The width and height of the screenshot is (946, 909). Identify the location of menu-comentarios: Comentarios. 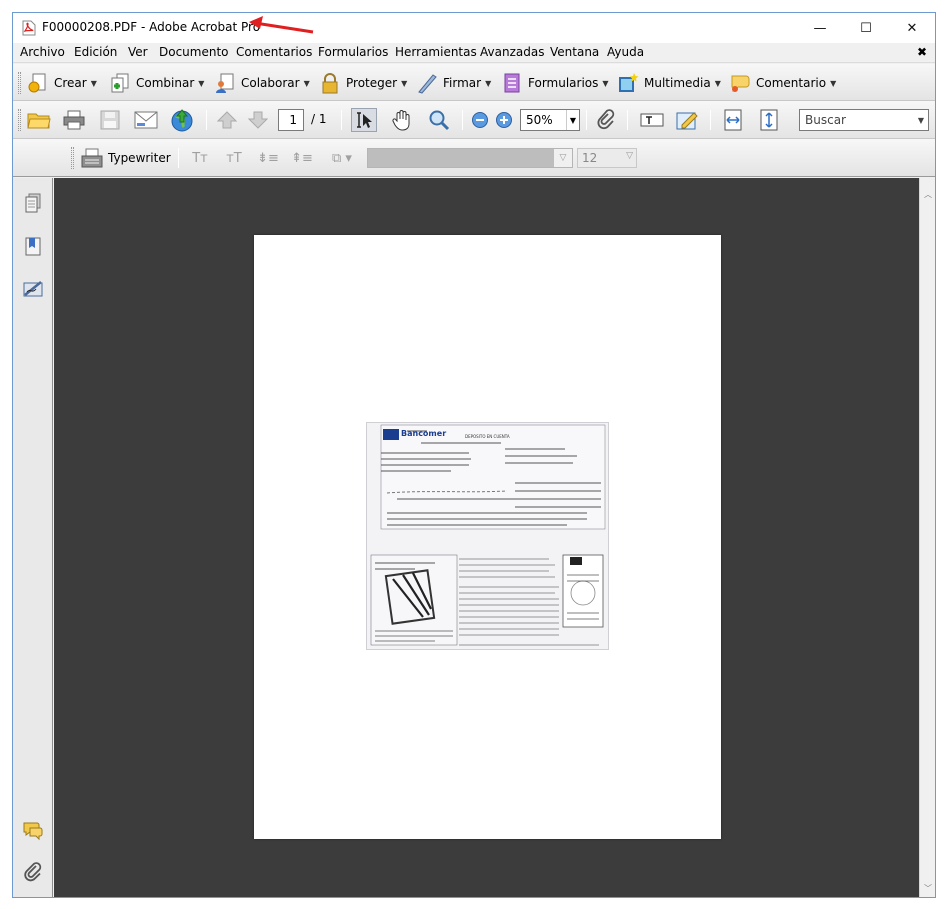
(274, 52).